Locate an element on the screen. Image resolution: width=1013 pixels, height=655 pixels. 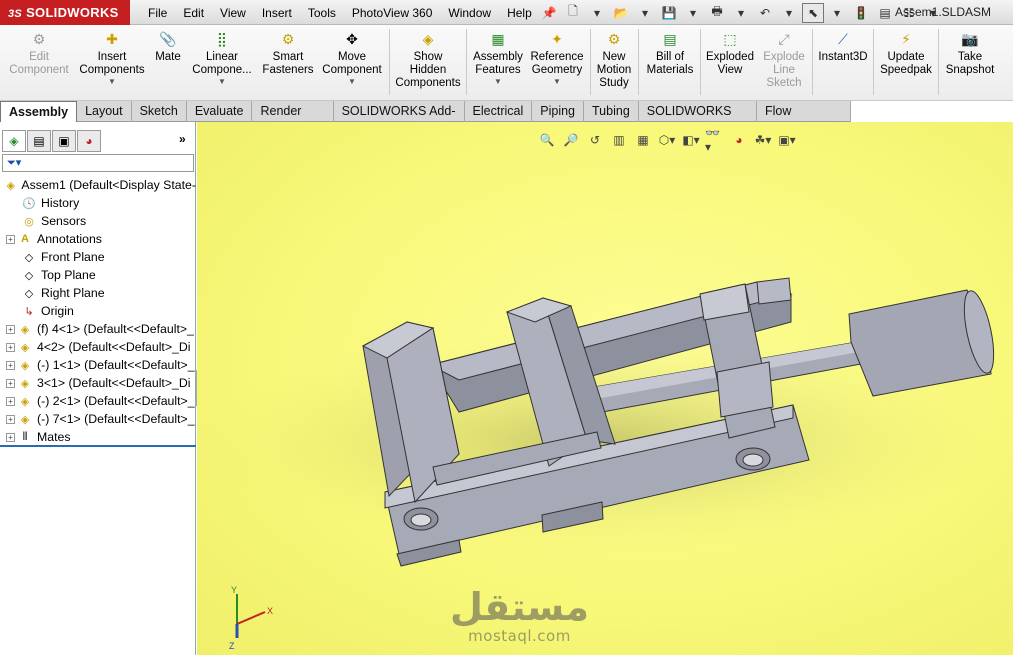
tab-render-tools: Render Tools is located at coordinates (293, 119).